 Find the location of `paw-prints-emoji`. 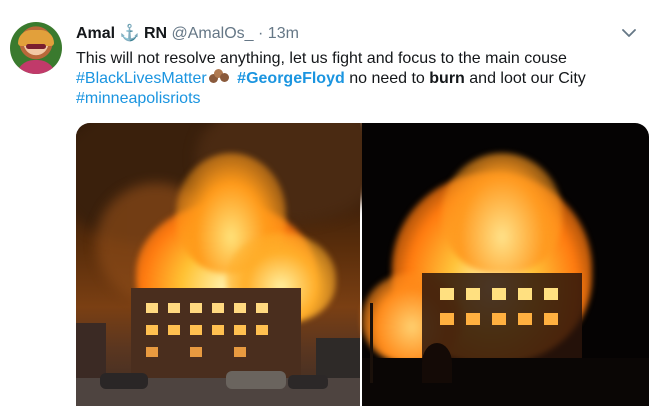

paw-prints-emoji is located at coordinates (219, 77).